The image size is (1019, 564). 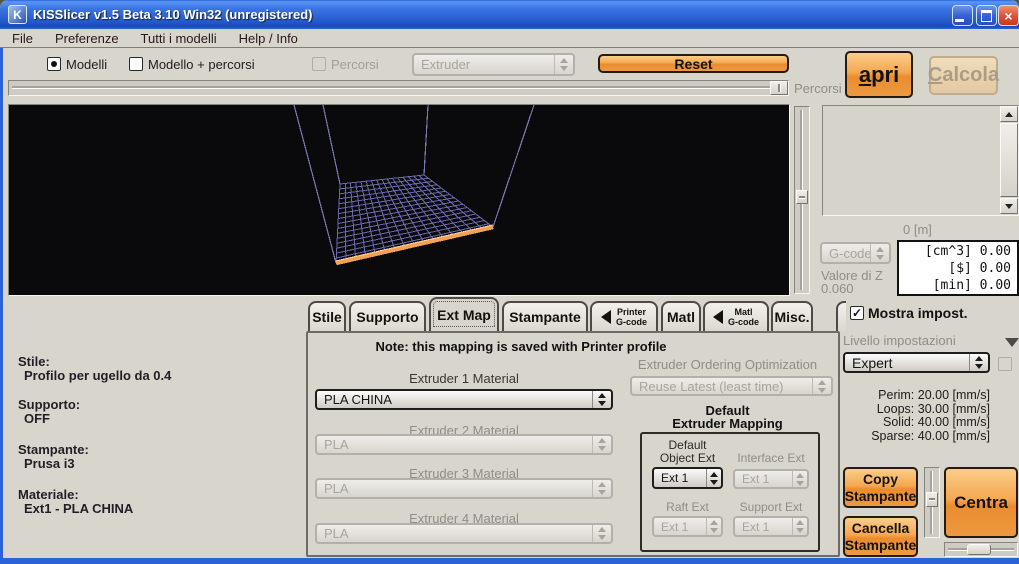 I want to click on checkbox-modello-percorsi, so click(x=136, y=64).